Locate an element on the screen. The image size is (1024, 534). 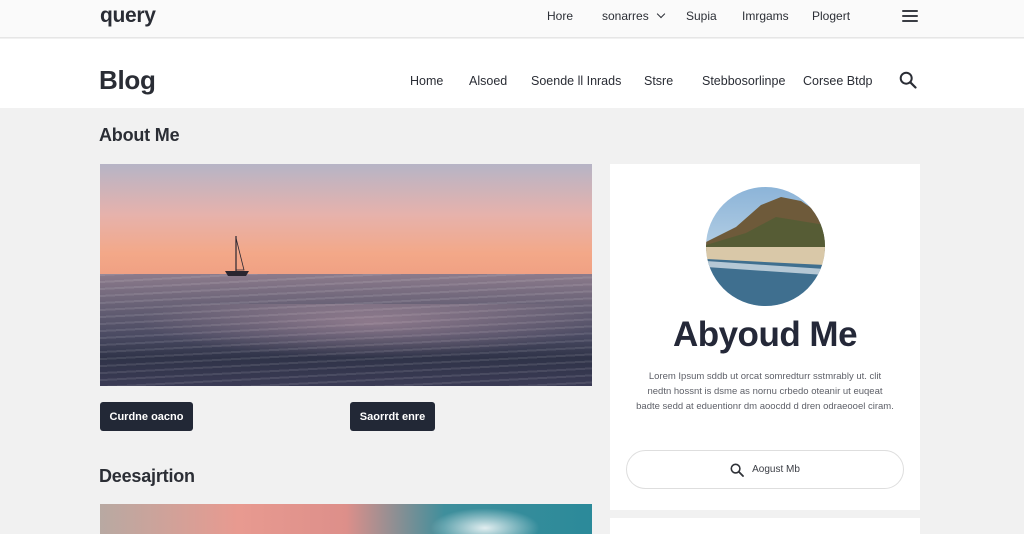
description-heading: Deesajrtion is located at coordinates (147, 476).